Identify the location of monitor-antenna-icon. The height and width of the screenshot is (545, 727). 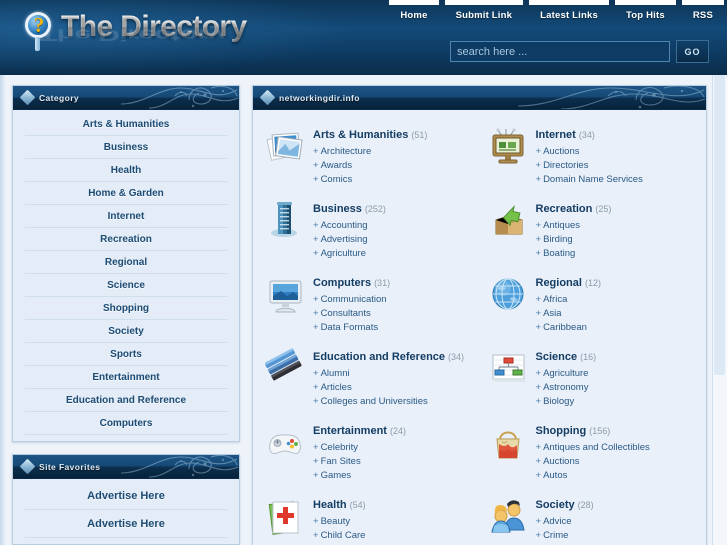
(509, 147).